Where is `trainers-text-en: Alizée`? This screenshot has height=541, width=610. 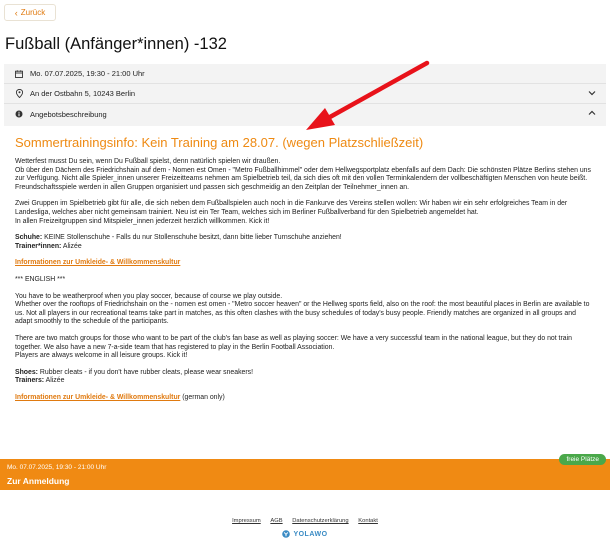
trainers-text-en: Alizée is located at coordinates (54, 381).